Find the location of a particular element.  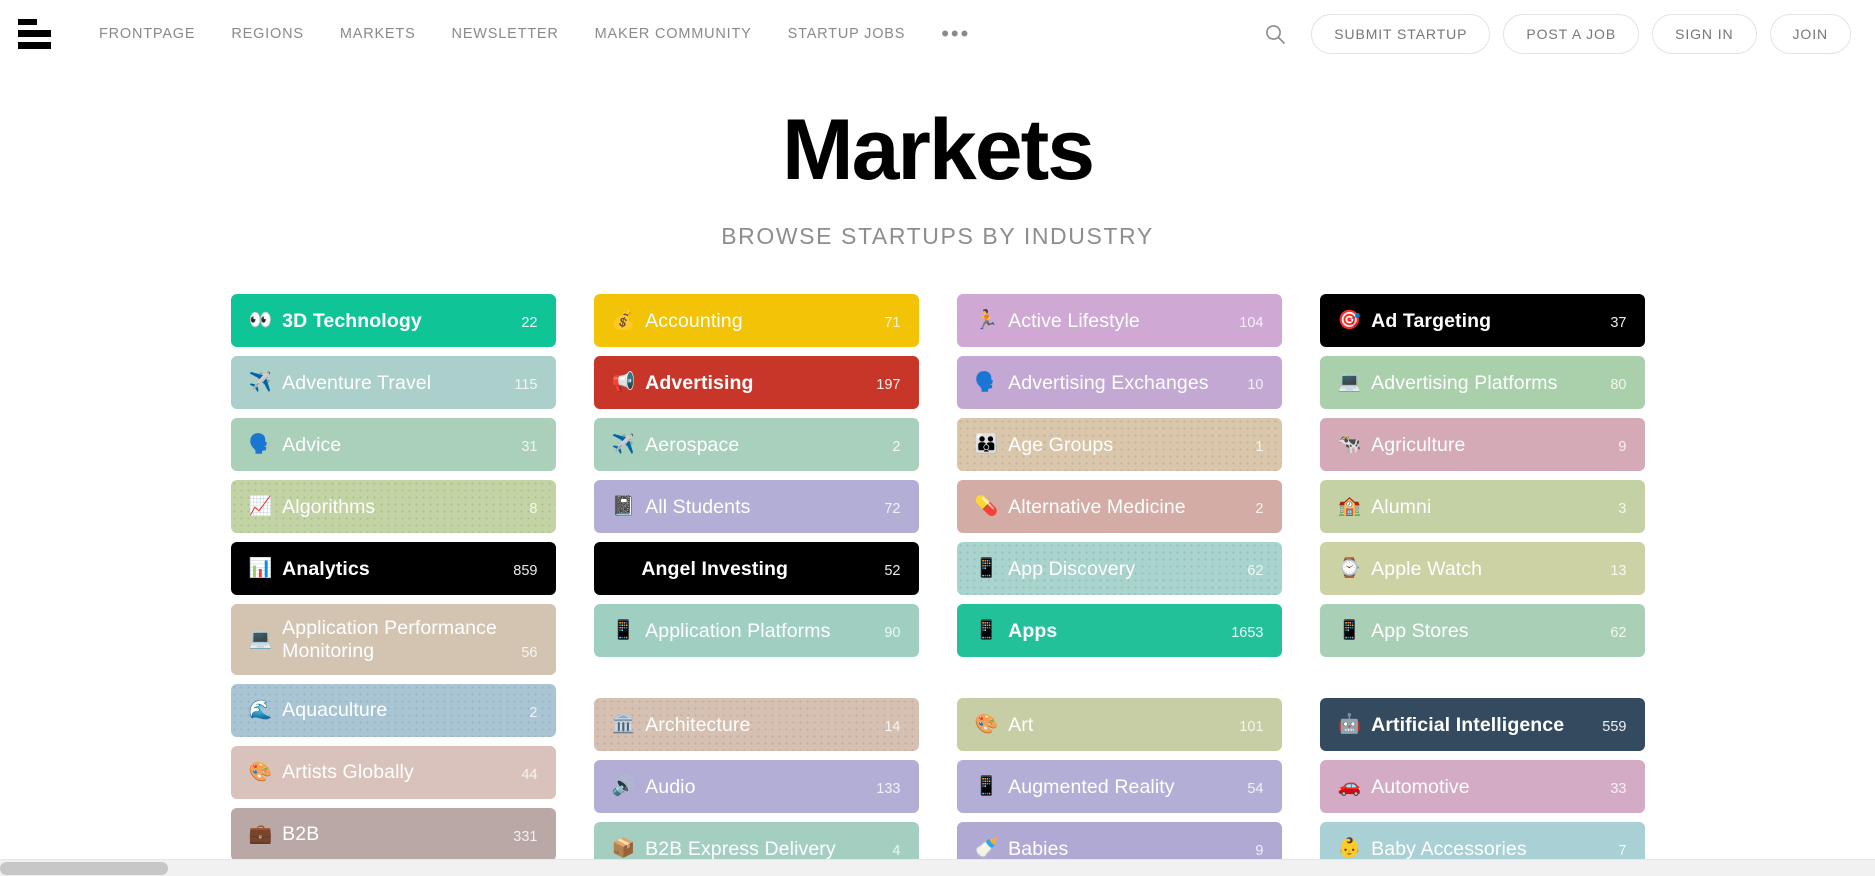

market-card-count: 331 is located at coordinates (525, 836).